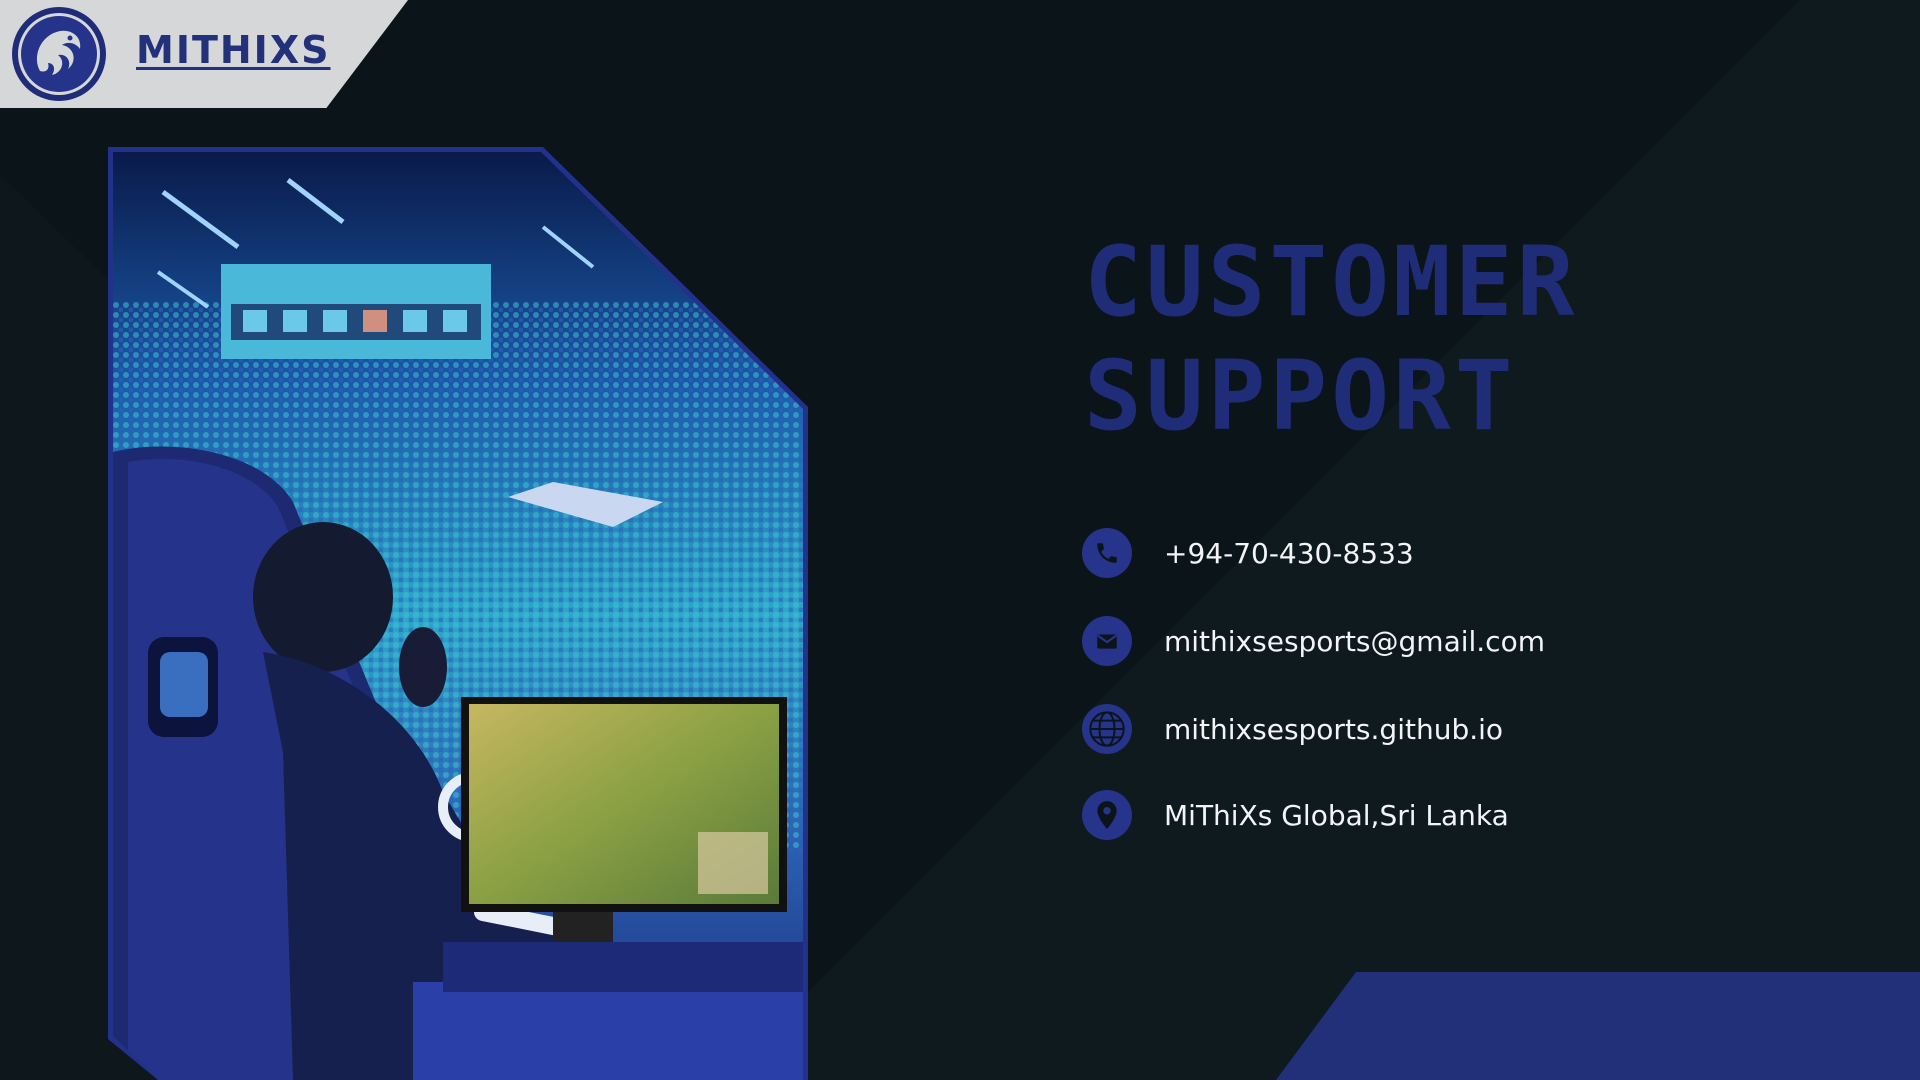 The height and width of the screenshot is (1080, 1920). What do you see at coordinates (1354, 641) in the screenshot?
I see `email-address: mithixsesports@gmail.com` at bounding box center [1354, 641].